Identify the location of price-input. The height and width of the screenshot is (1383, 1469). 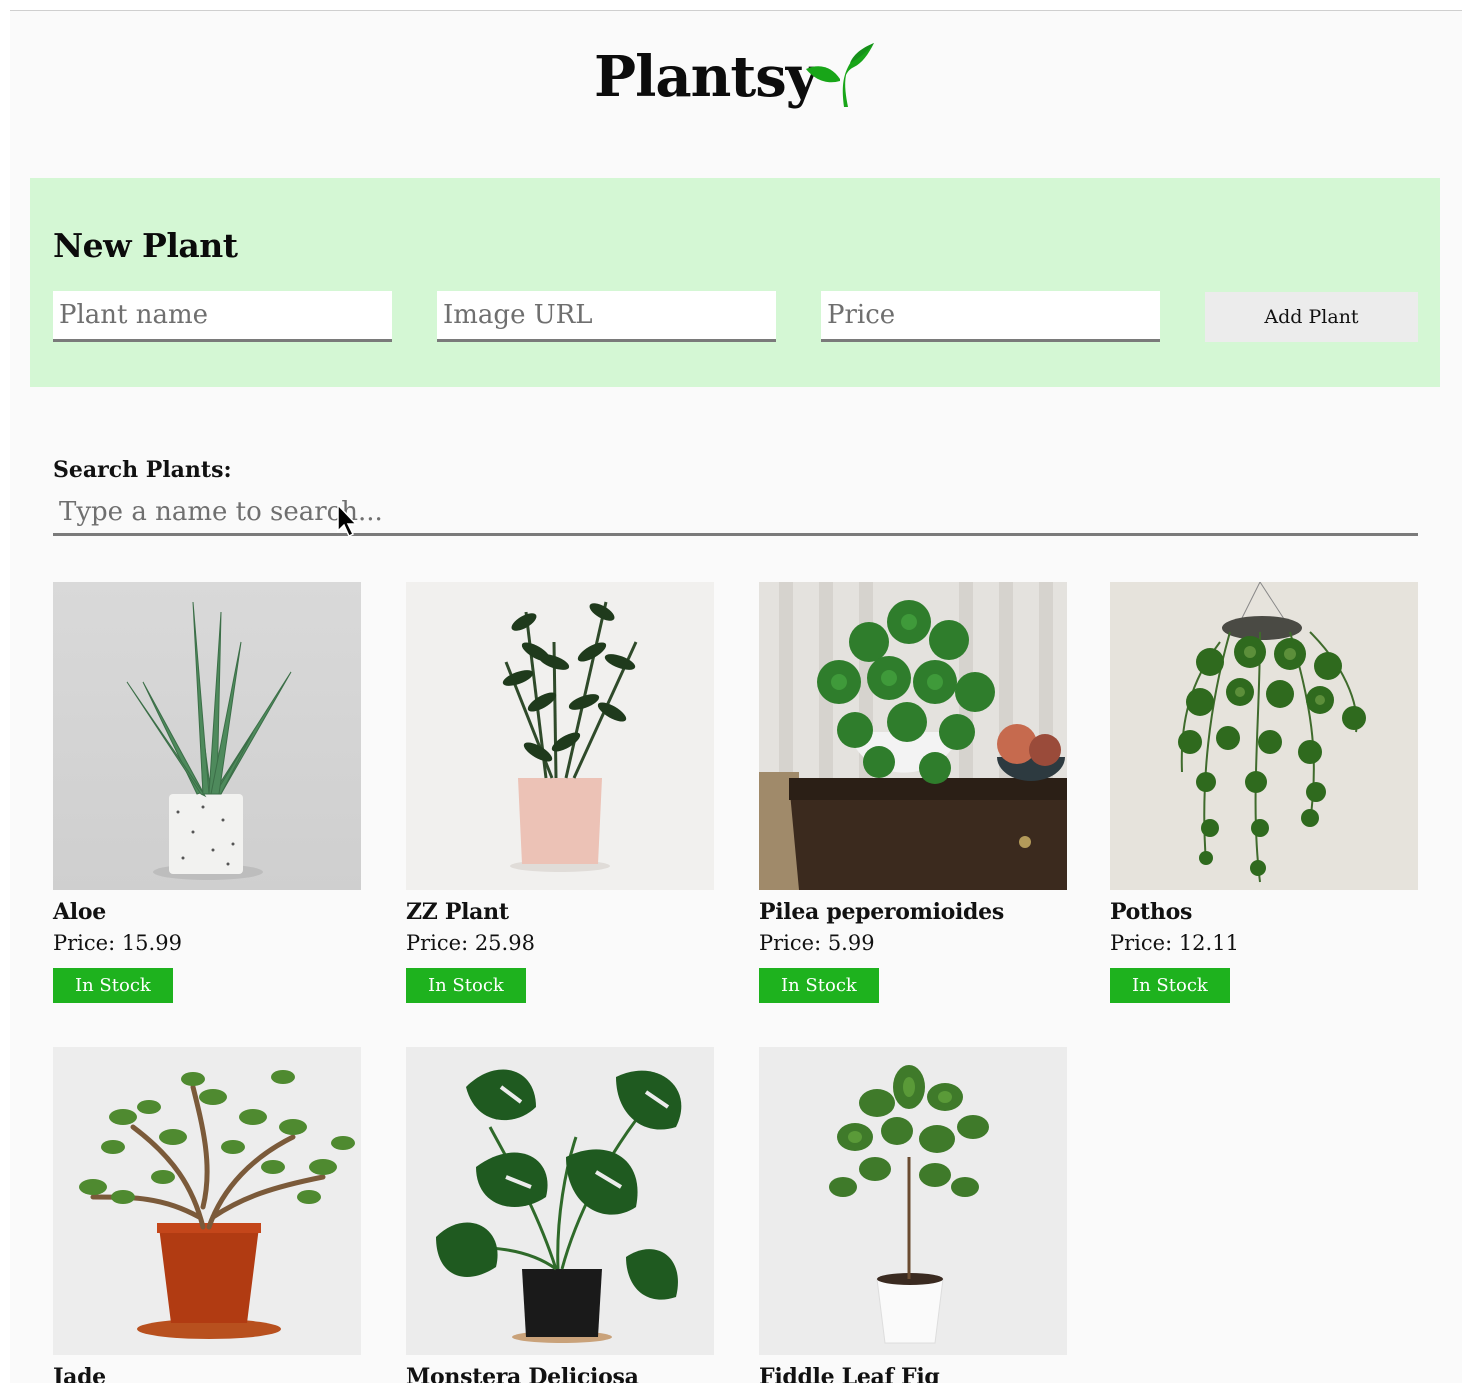
(990, 316).